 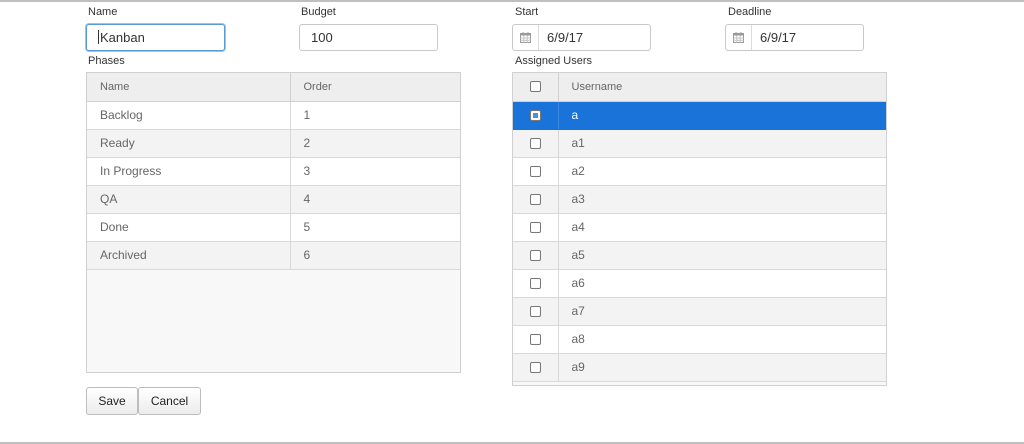 I want to click on deadline-date-value: 6/9/17, so click(x=778, y=37).